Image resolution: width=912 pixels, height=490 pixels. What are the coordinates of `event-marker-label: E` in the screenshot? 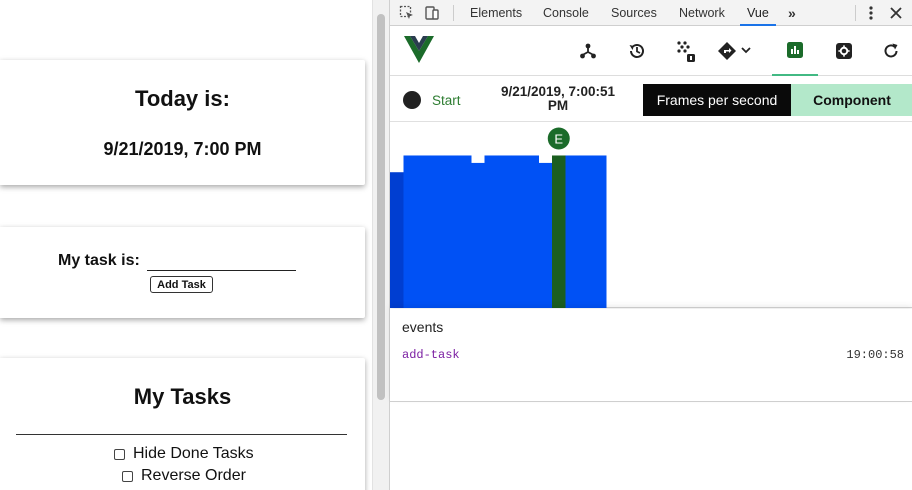 It's located at (558, 138).